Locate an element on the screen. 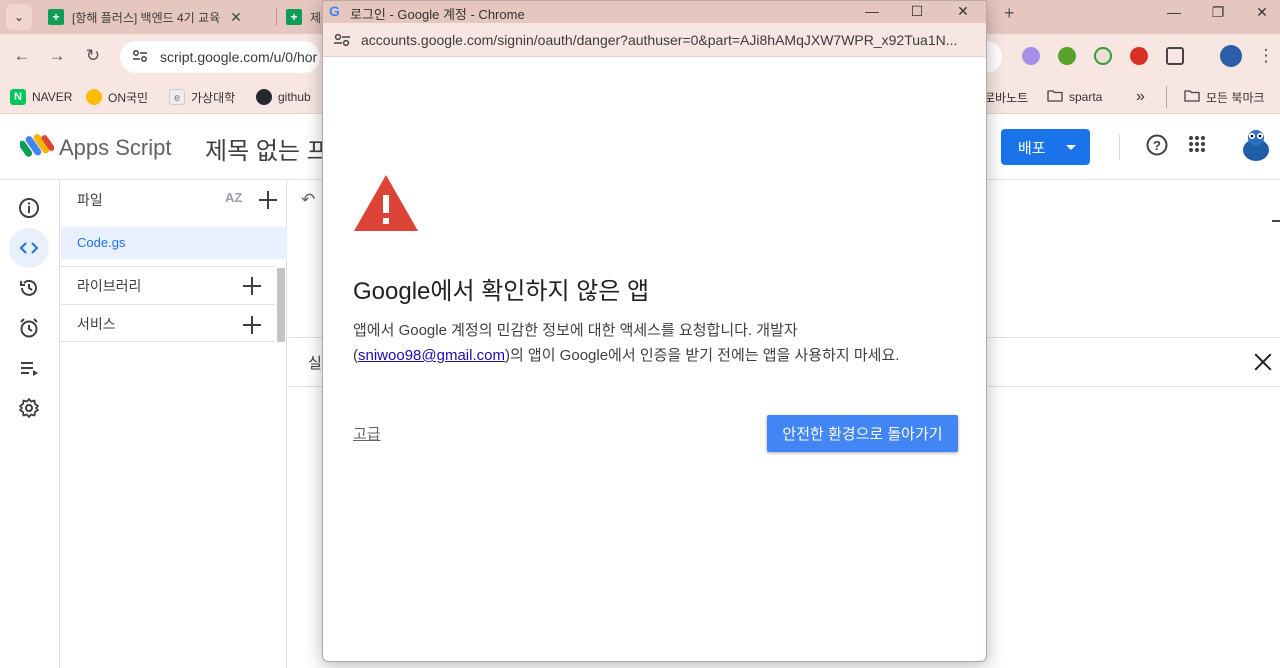 The width and height of the screenshot is (1280, 668). editor-edge-mark is located at coordinates (1276, 221).